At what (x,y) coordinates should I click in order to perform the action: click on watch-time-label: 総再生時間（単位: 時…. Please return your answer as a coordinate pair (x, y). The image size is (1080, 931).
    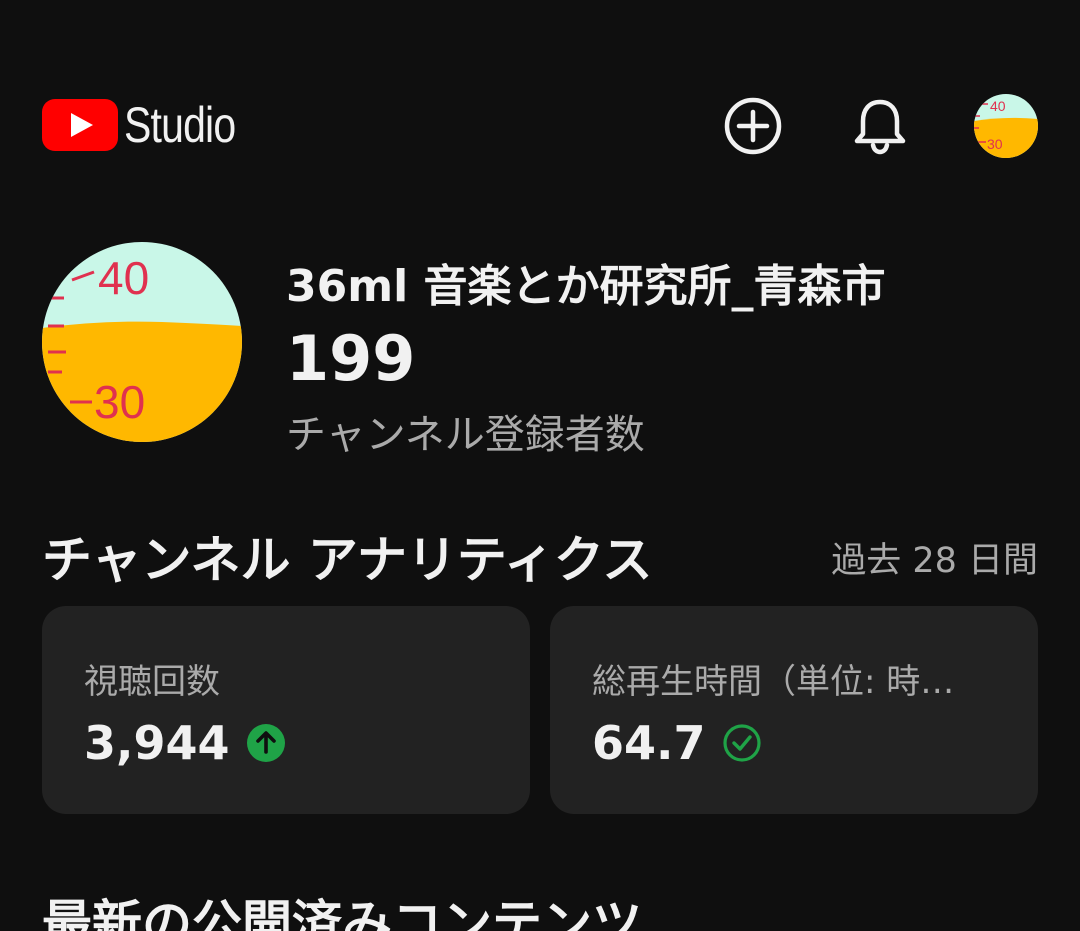
    Looking at the image, I should click on (773, 682).